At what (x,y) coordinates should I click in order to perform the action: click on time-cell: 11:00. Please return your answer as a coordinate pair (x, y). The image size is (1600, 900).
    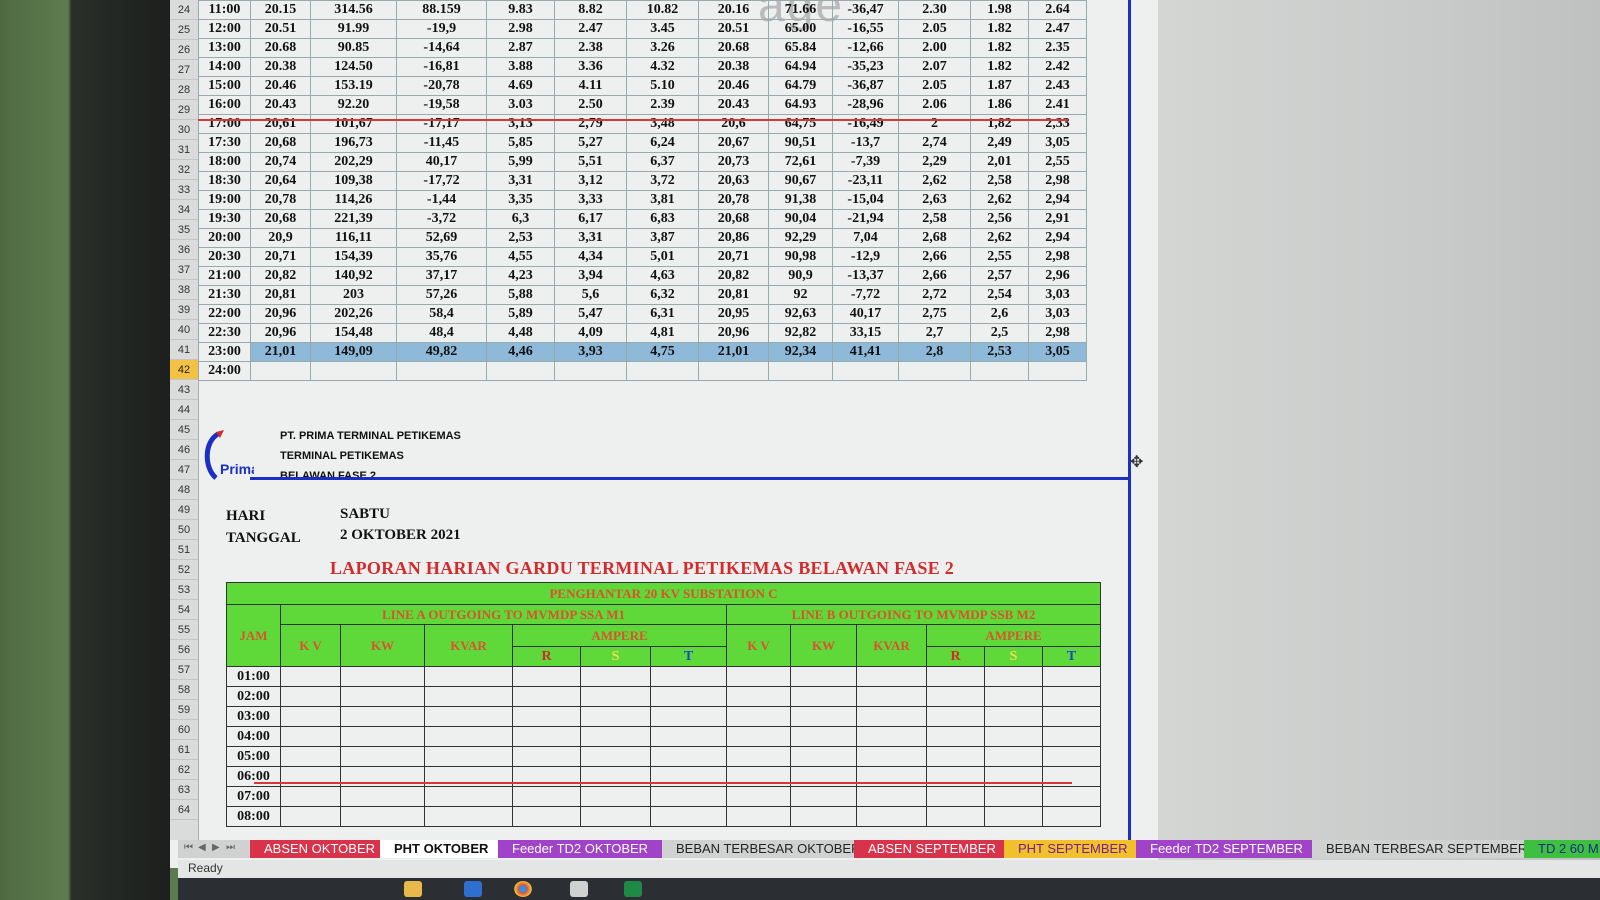
    Looking at the image, I should click on (224, 10).